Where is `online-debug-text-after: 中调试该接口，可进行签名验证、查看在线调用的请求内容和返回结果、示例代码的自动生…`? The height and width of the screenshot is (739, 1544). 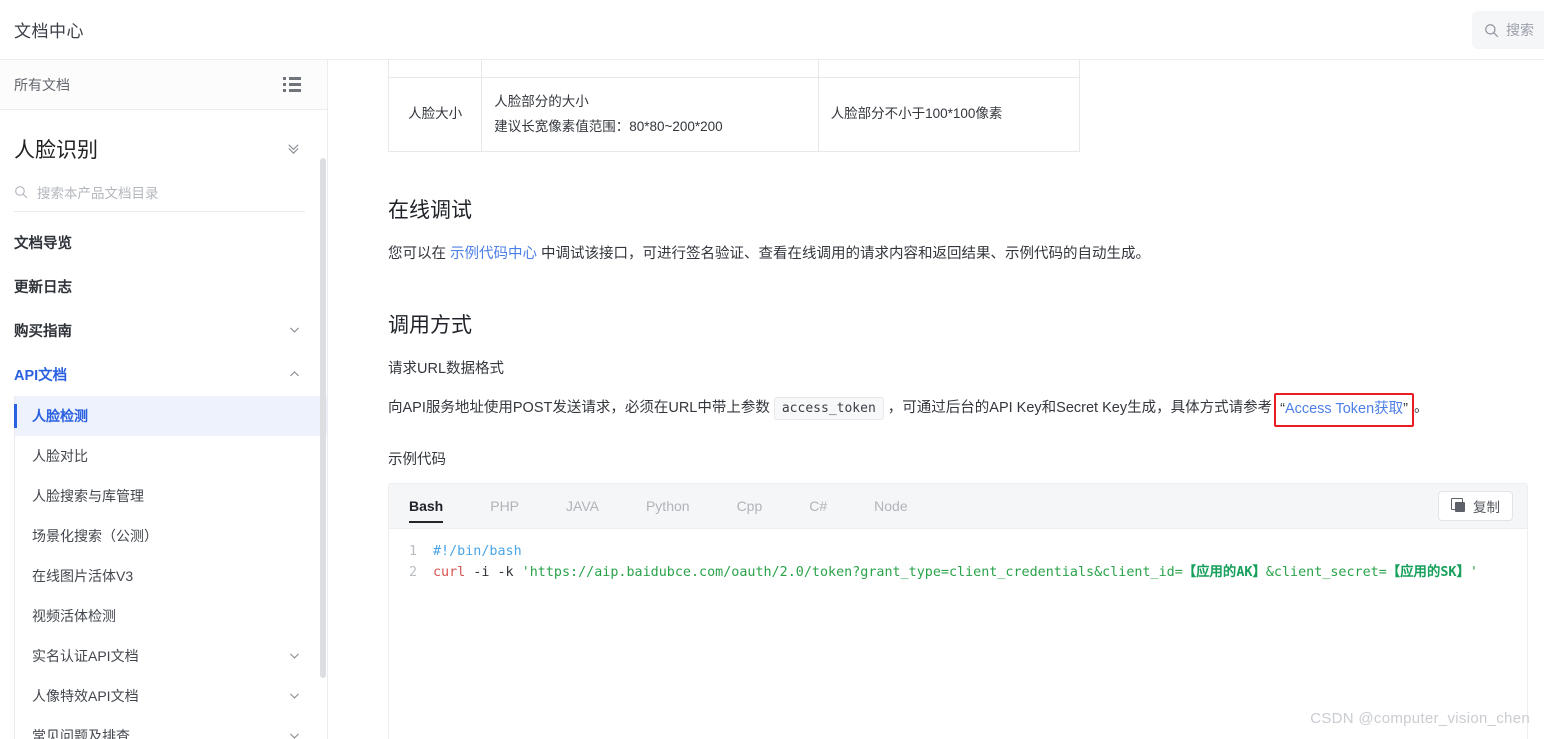 online-debug-text-after: 中调试该接口，可进行签名验证、查看在线调用的请求内容和返回结果、示例代码的自动生… is located at coordinates (844, 253).